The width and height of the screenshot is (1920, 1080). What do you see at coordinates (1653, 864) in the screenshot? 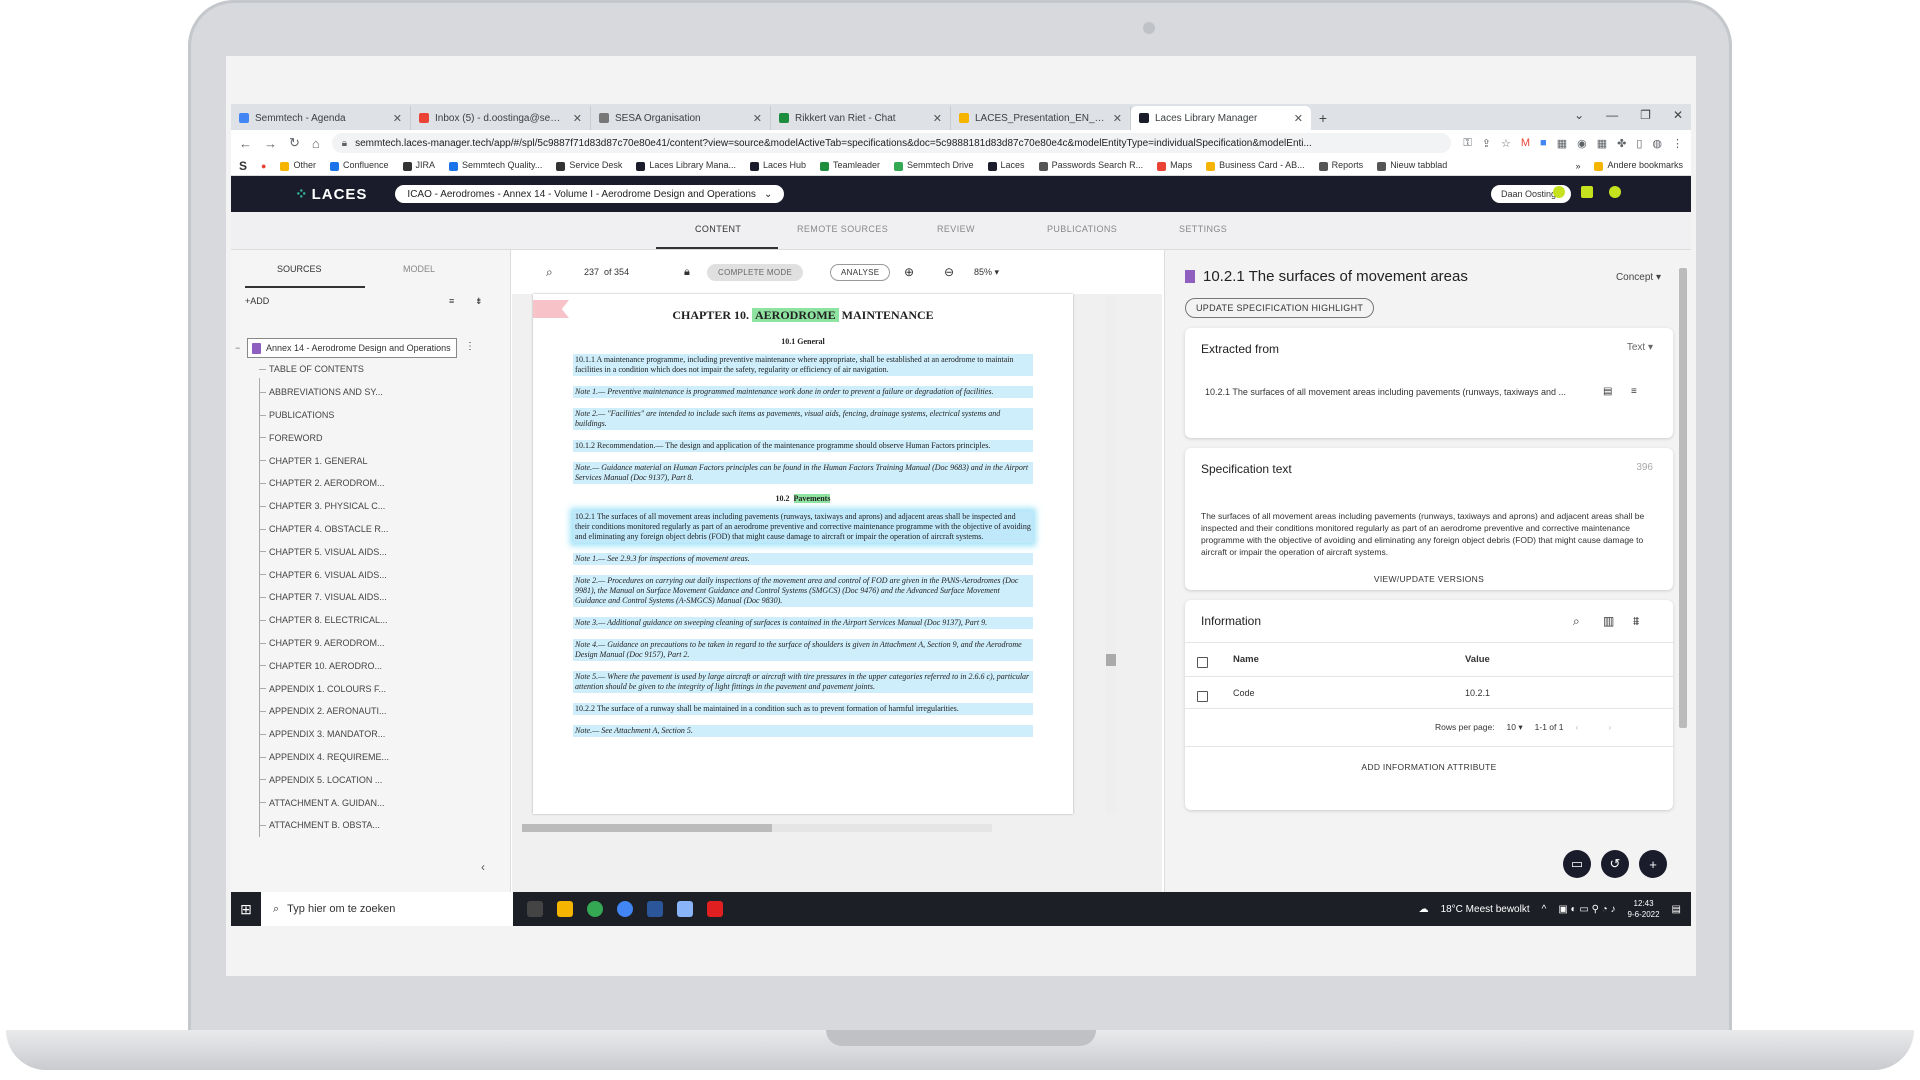
I see `add-icon: +` at bounding box center [1653, 864].